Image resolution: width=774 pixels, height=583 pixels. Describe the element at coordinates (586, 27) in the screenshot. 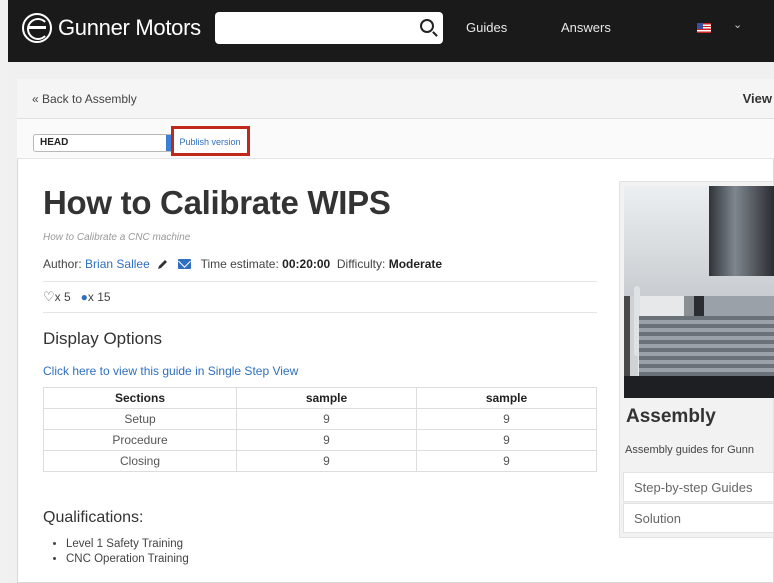

I see `nav-answers: Answers` at that location.